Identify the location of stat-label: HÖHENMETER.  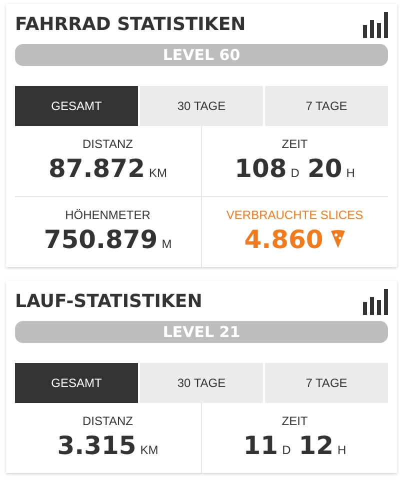
(107, 215).